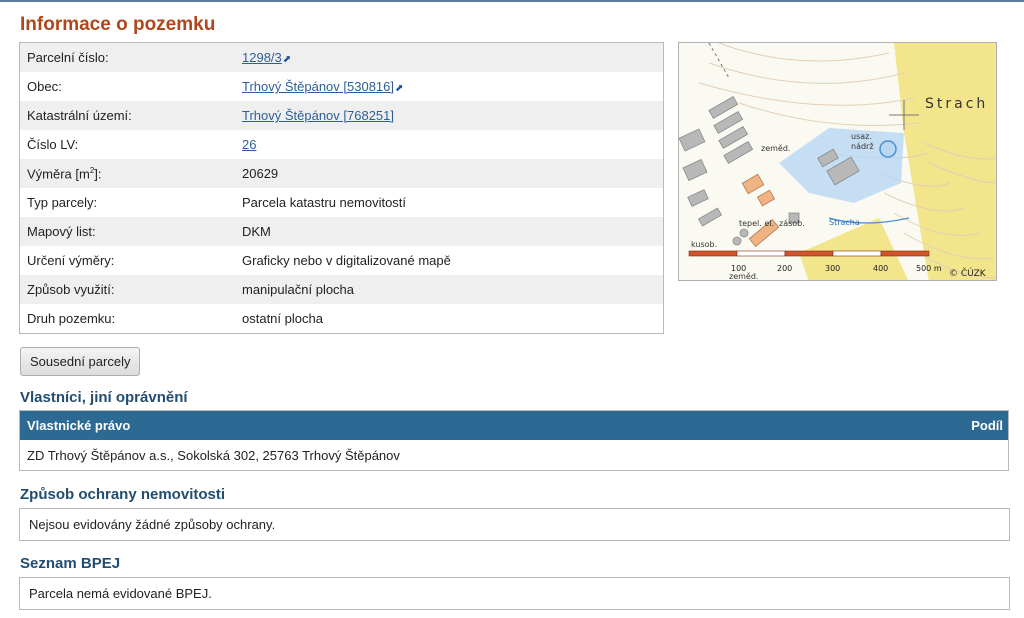 The height and width of the screenshot is (618, 1024). Describe the element at coordinates (452, 115) in the screenshot. I see `info-value: Trhový Štěpánov [768251]` at that location.